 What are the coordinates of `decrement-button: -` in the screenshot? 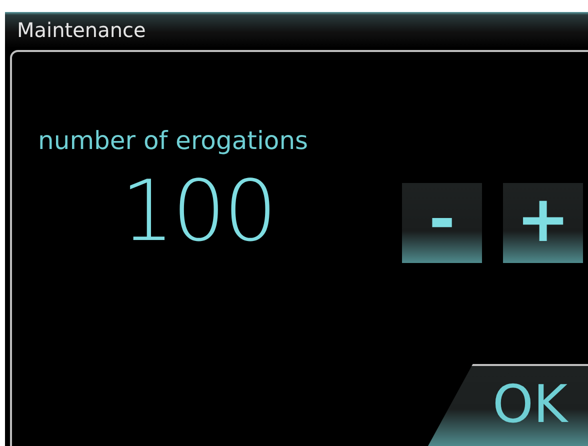 It's located at (442, 223).